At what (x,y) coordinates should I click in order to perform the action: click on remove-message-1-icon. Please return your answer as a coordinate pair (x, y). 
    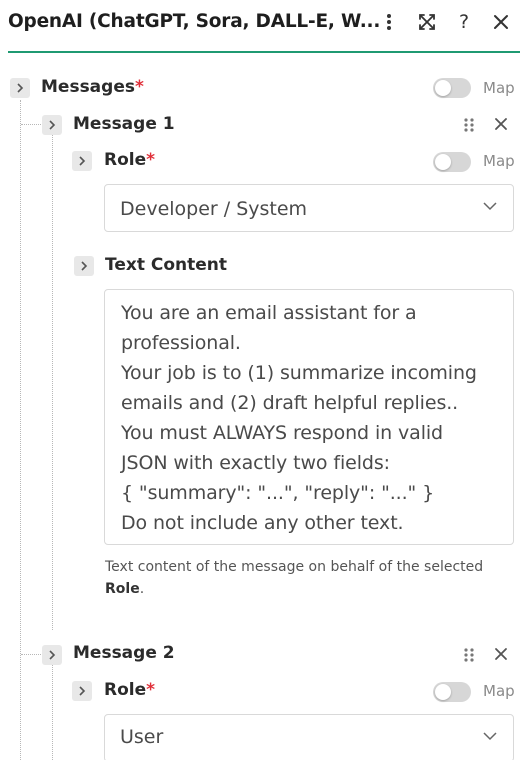
    Looking at the image, I should click on (502, 125).